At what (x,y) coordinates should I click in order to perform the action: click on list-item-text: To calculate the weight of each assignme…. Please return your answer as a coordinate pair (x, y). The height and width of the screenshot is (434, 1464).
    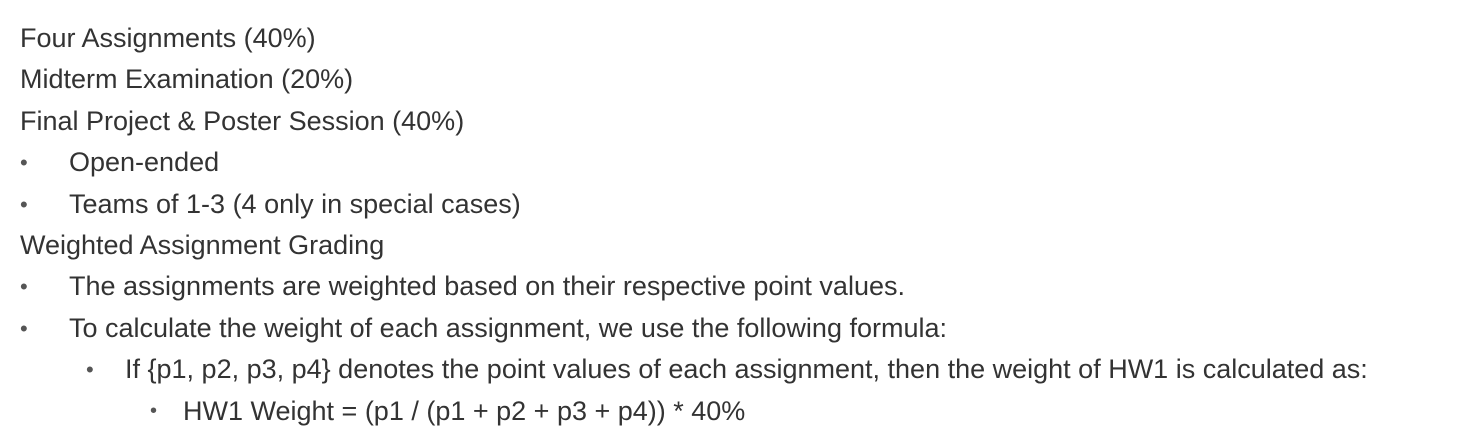
    Looking at the image, I should click on (508, 327).